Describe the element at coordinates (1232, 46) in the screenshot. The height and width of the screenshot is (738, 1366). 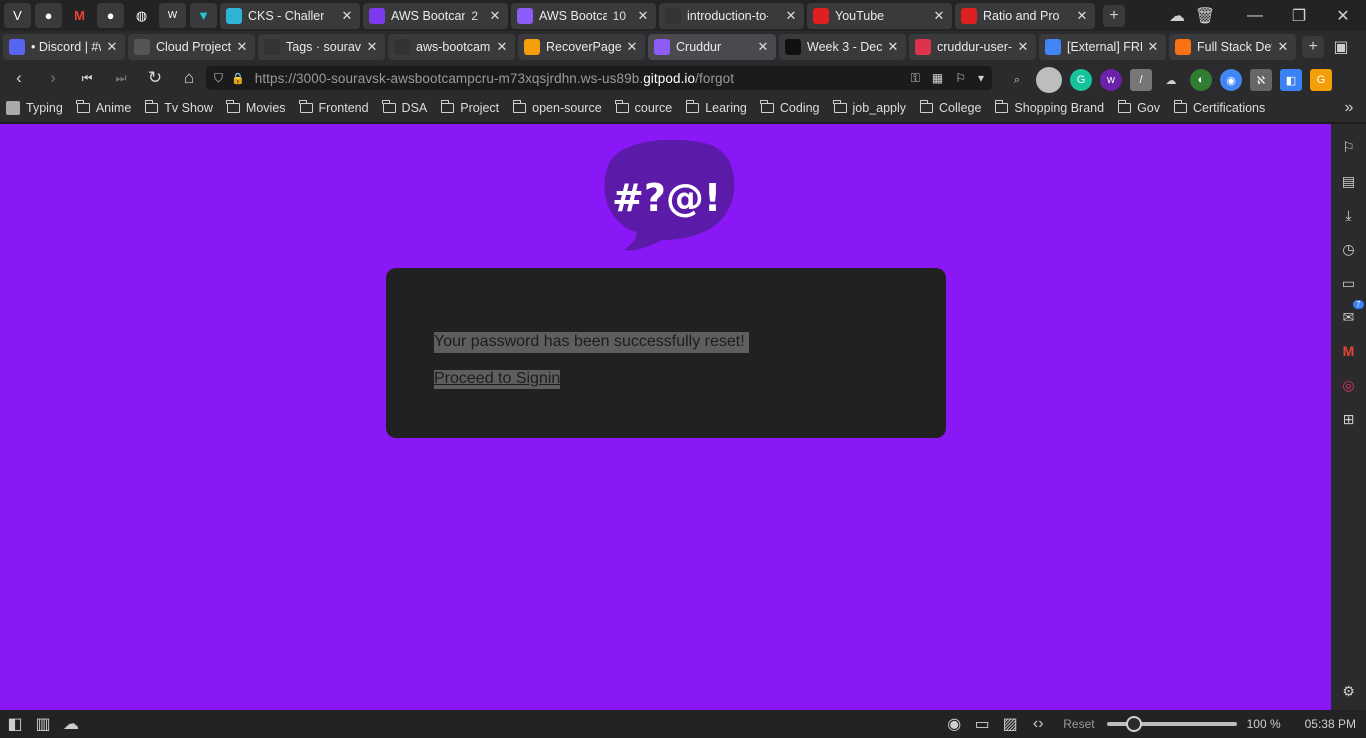
I see `stack-tab-9: Full Stack Dev ✕` at that location.